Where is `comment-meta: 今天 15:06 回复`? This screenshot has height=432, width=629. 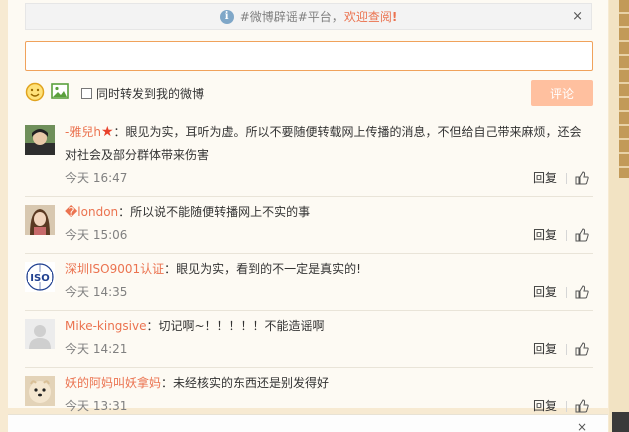 comment-meta: 今天 15:06 回复 is located at coordinates (329, 235).